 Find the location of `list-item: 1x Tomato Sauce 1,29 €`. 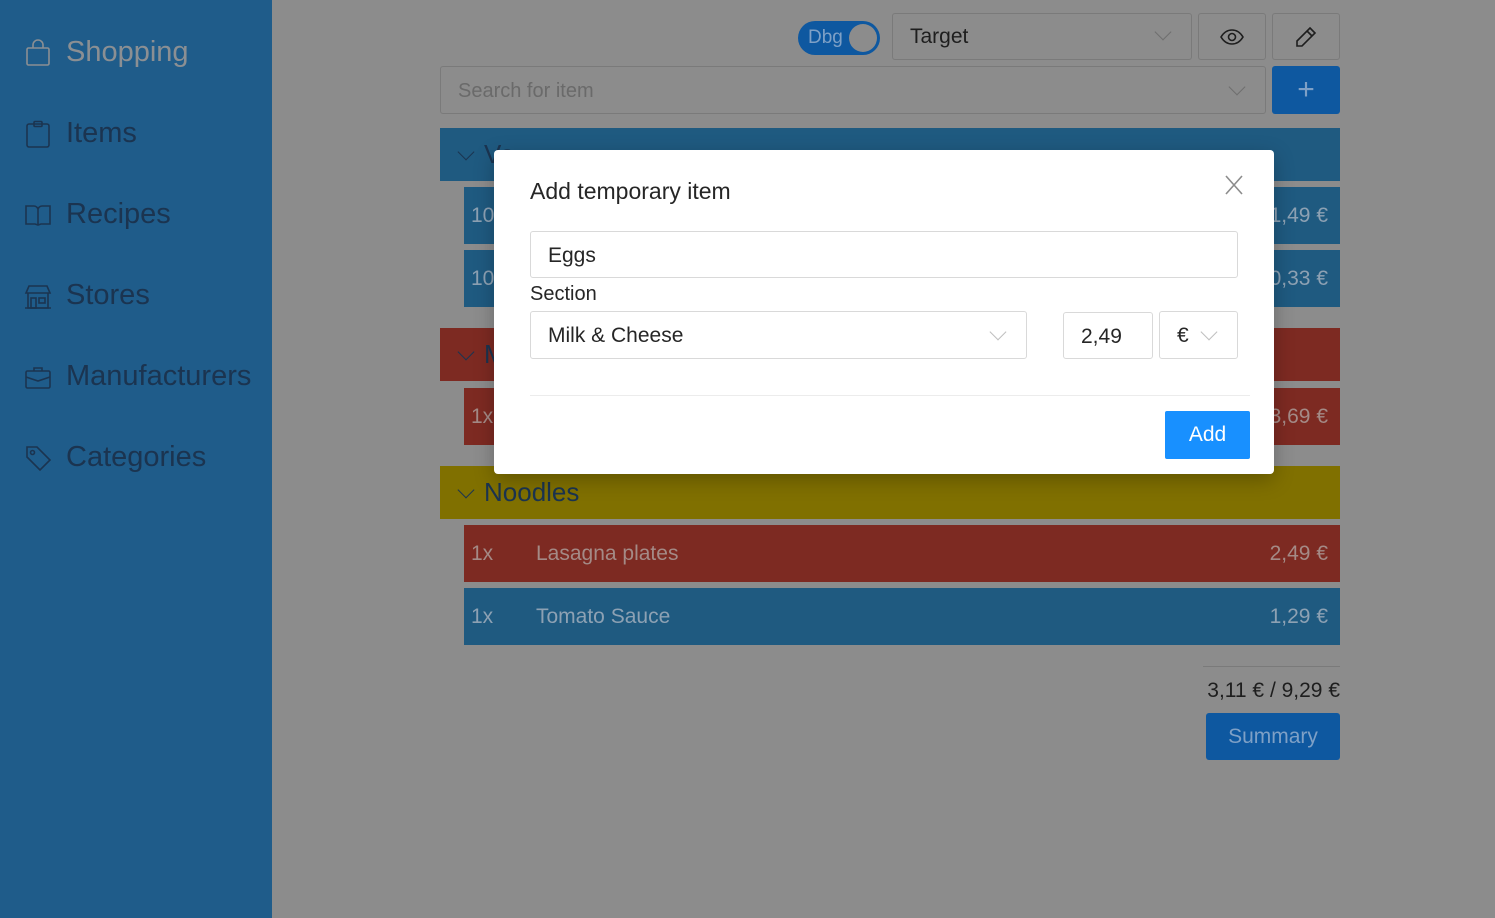

list-item: 1x Tomato Sauce 1,29 € is located at coordinates (902, 616).